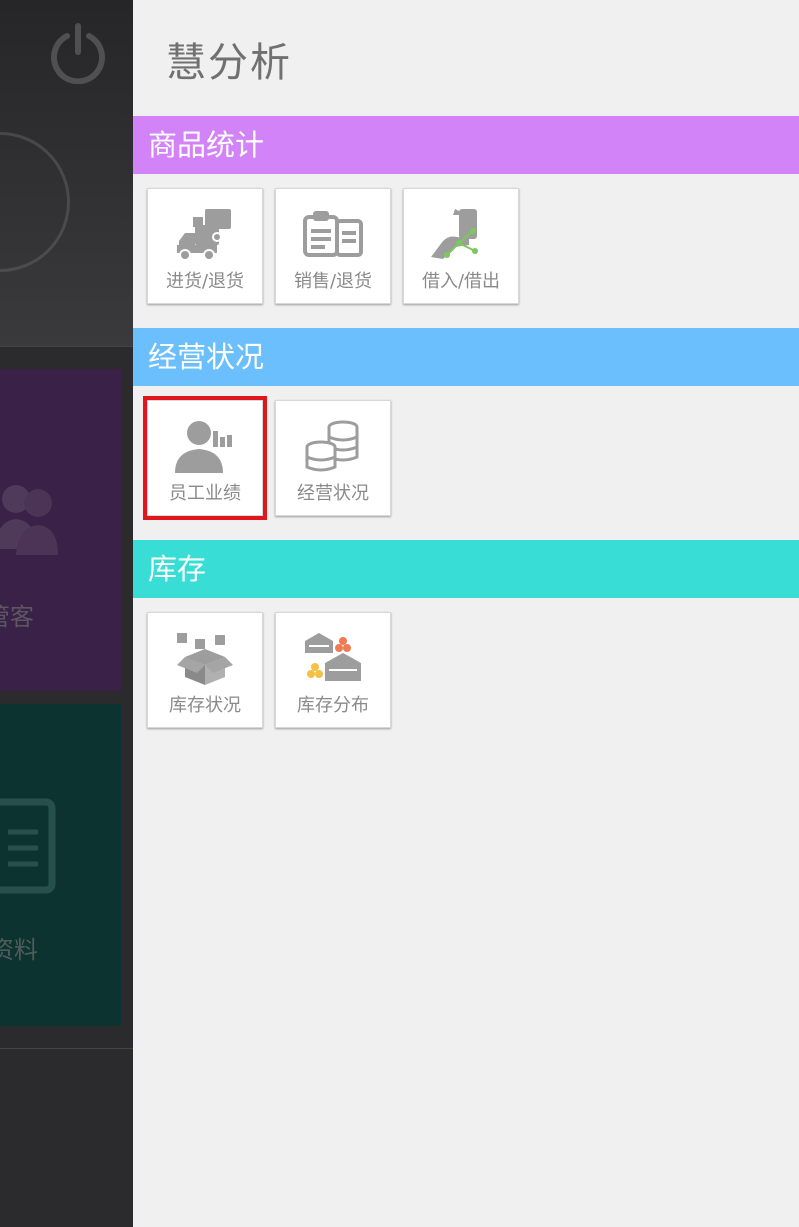 The width and height of the screenshot is (799, 1227). Describe the element at coordinates (29, 520) in the screenshot. I see `people-icon` at that location.